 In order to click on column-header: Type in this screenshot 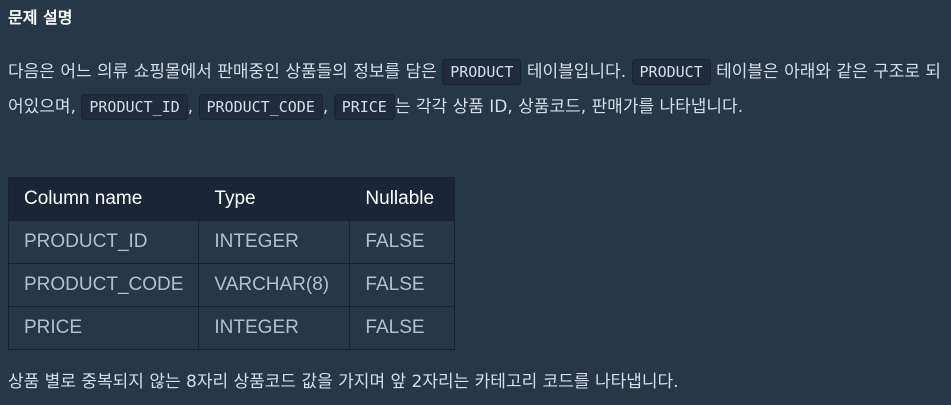, I will do `click(274, 199)`.